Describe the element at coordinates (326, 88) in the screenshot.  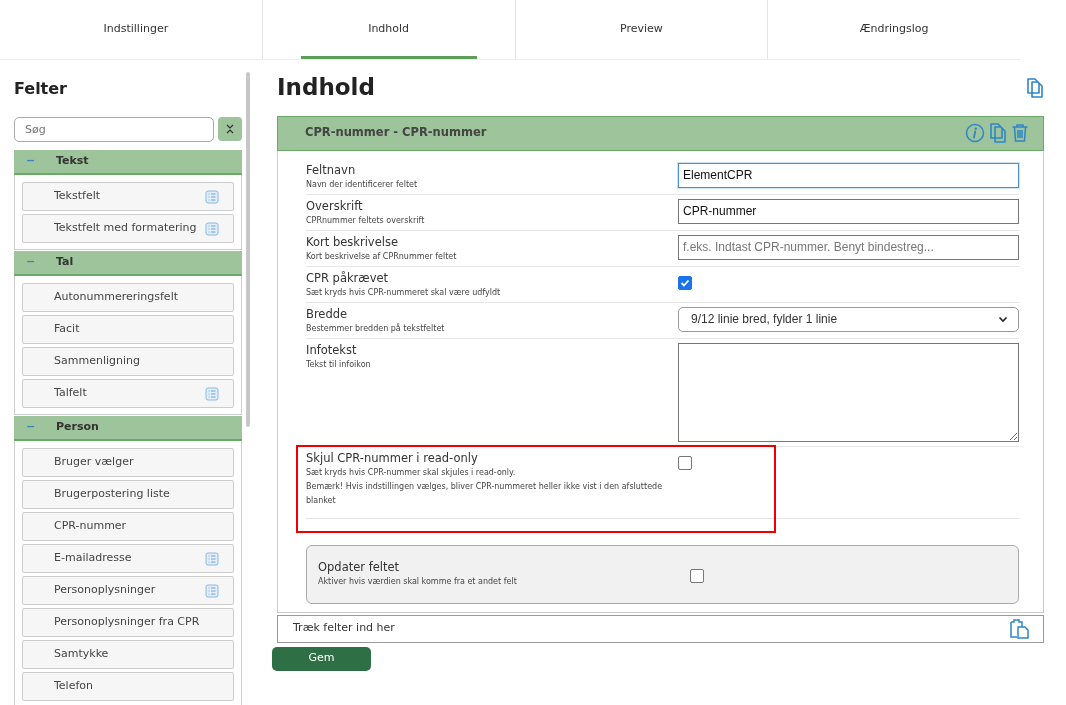
I see `page-title: Indhold` at that location.